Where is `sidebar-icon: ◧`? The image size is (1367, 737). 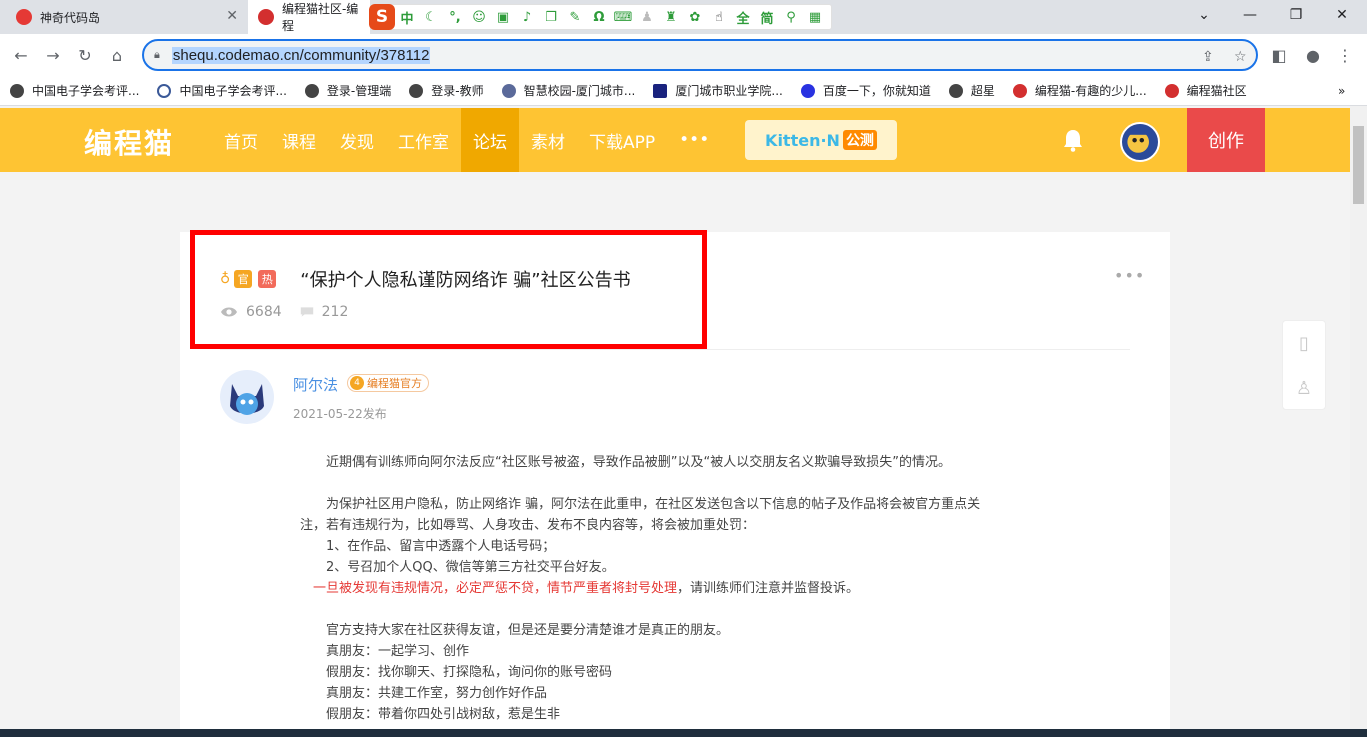
sidebar-icon: ◧ is located at coordinates (1279, 55).